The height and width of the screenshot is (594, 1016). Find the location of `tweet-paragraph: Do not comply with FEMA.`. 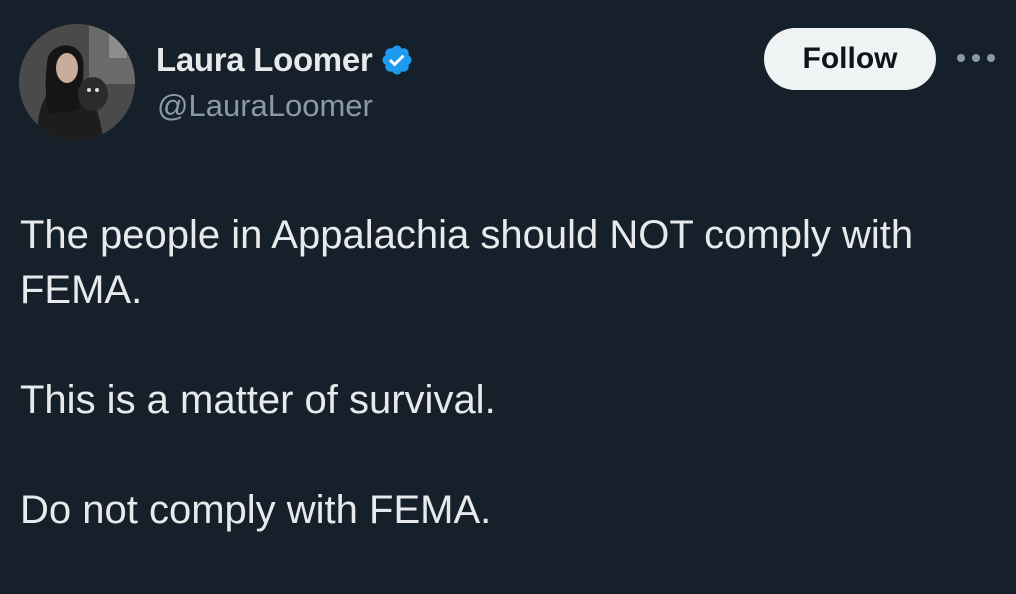

tweet-paragraph: Do not comply with FEMA. is located at coordinates (256, 510).